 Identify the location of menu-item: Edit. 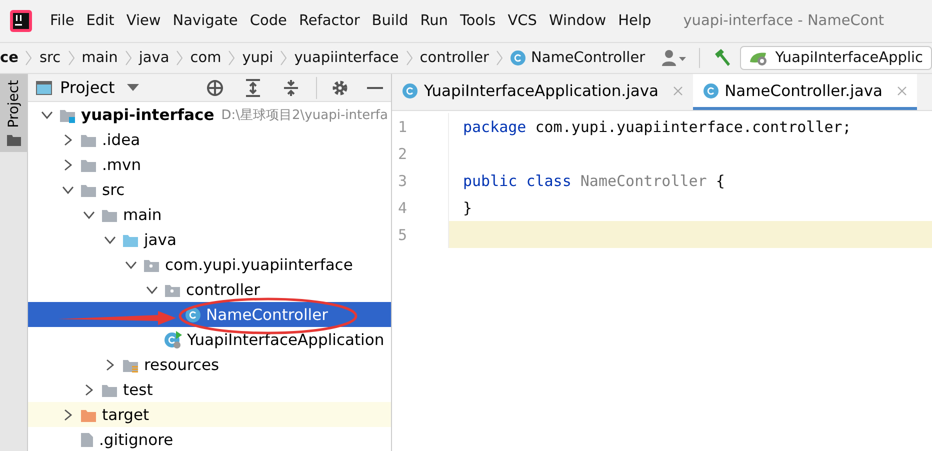
(100, 21).